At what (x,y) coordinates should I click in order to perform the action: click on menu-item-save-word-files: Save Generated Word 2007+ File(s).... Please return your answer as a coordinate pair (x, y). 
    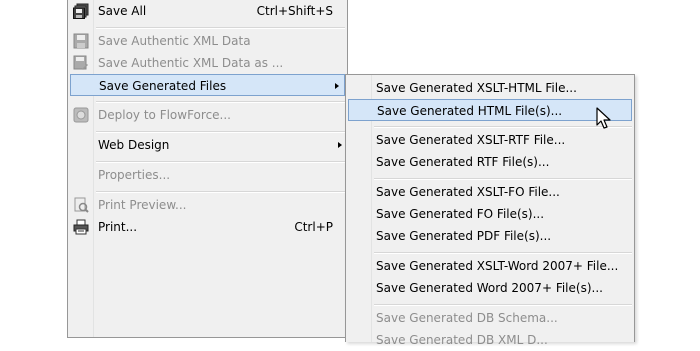
    Looking at the image, I should click on (490, 288).